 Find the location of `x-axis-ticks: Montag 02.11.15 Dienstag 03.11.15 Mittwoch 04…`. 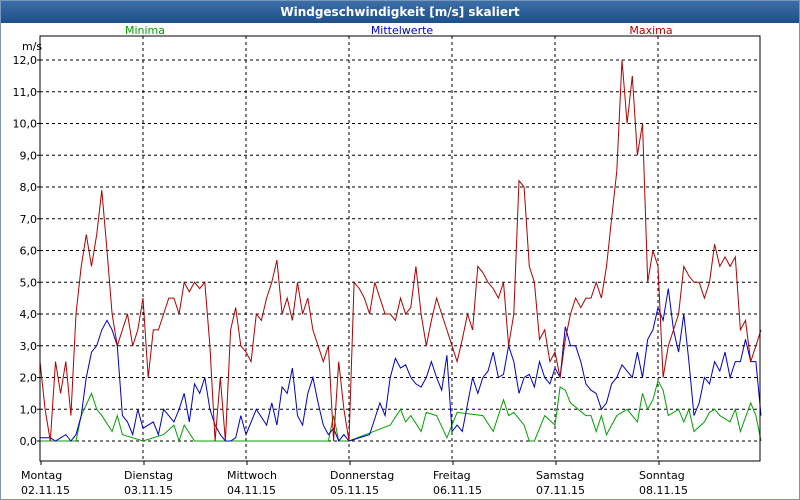

x-axis-ticks: Montag 02.11.15 Dienstag 03.11.15 Mittwoch 04… is located at coordinates (354, 483).